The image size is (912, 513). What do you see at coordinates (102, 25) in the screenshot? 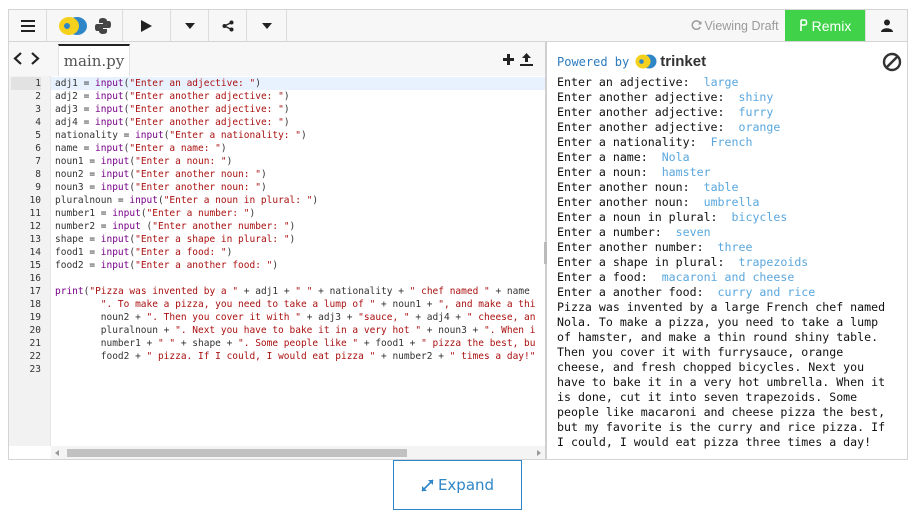
I see `python-logo-icon` at bounding box center [102, 25].